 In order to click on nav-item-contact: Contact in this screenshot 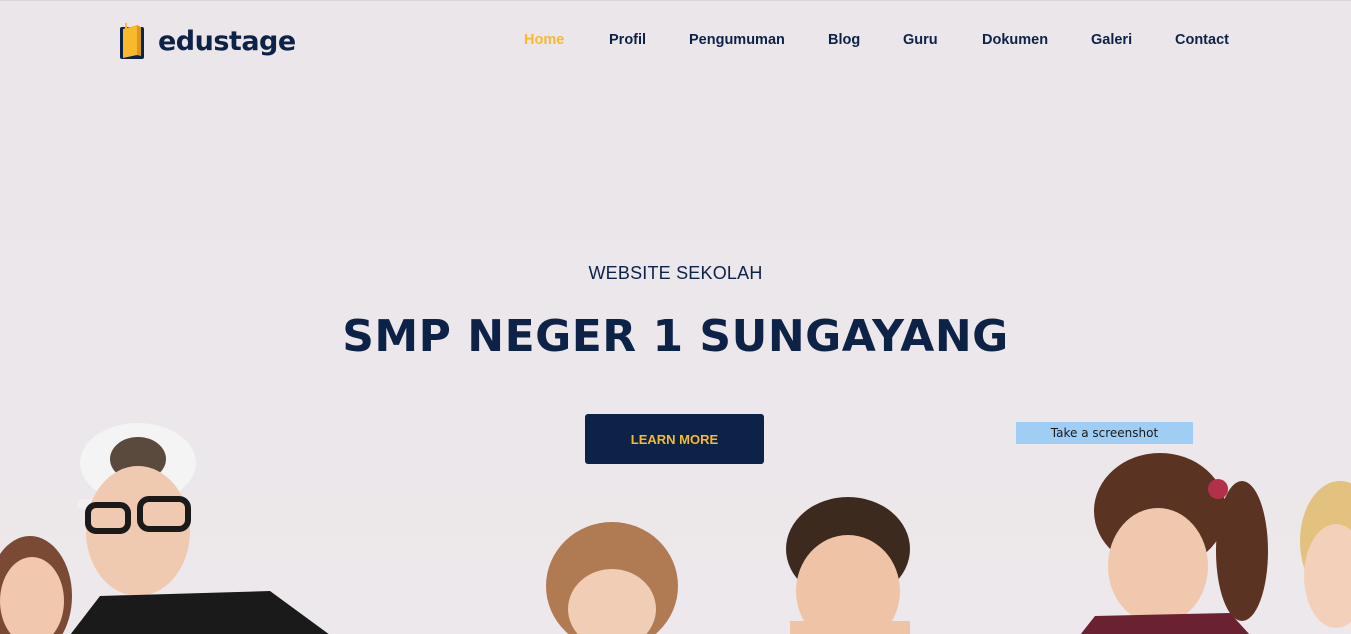, I will do `click(1202, 40)`.